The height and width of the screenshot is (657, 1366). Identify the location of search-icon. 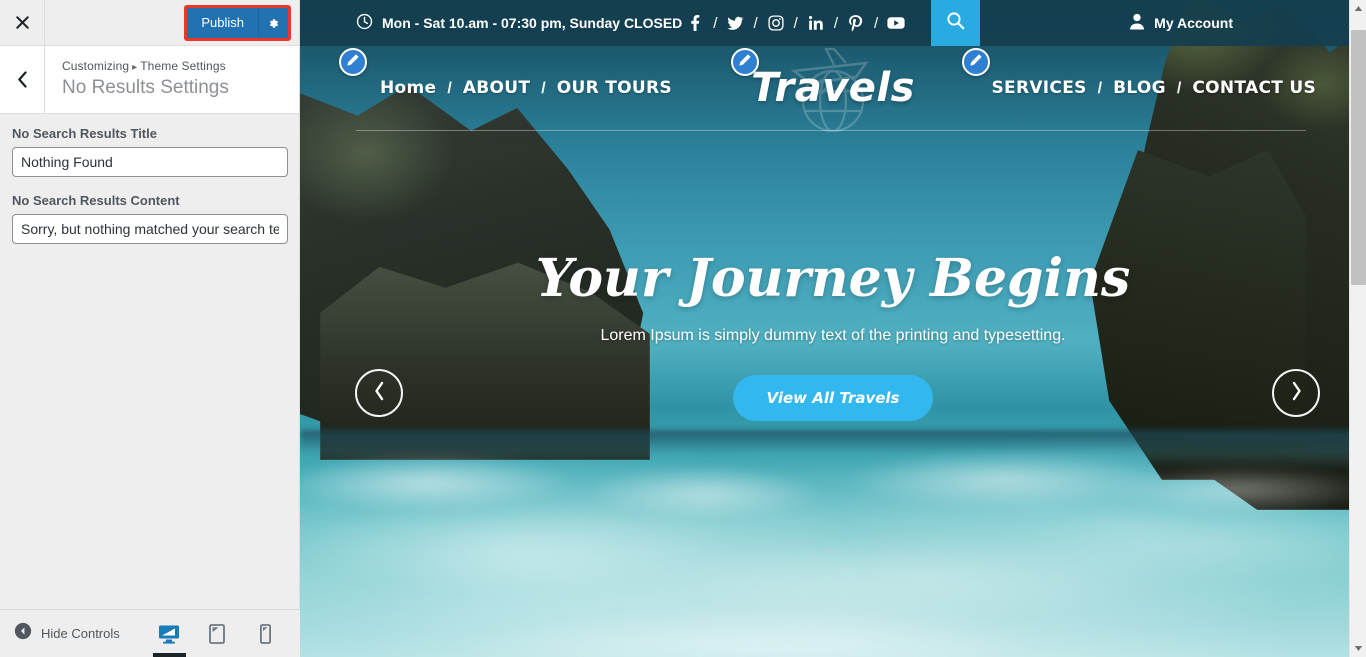
(955, 23).